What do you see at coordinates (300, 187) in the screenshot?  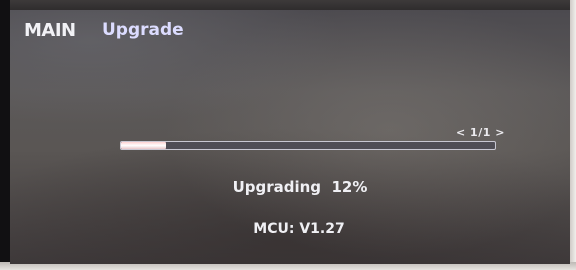 I see `upgrade-status-text: Upgrading 12%` at bounding box center [300, 187].